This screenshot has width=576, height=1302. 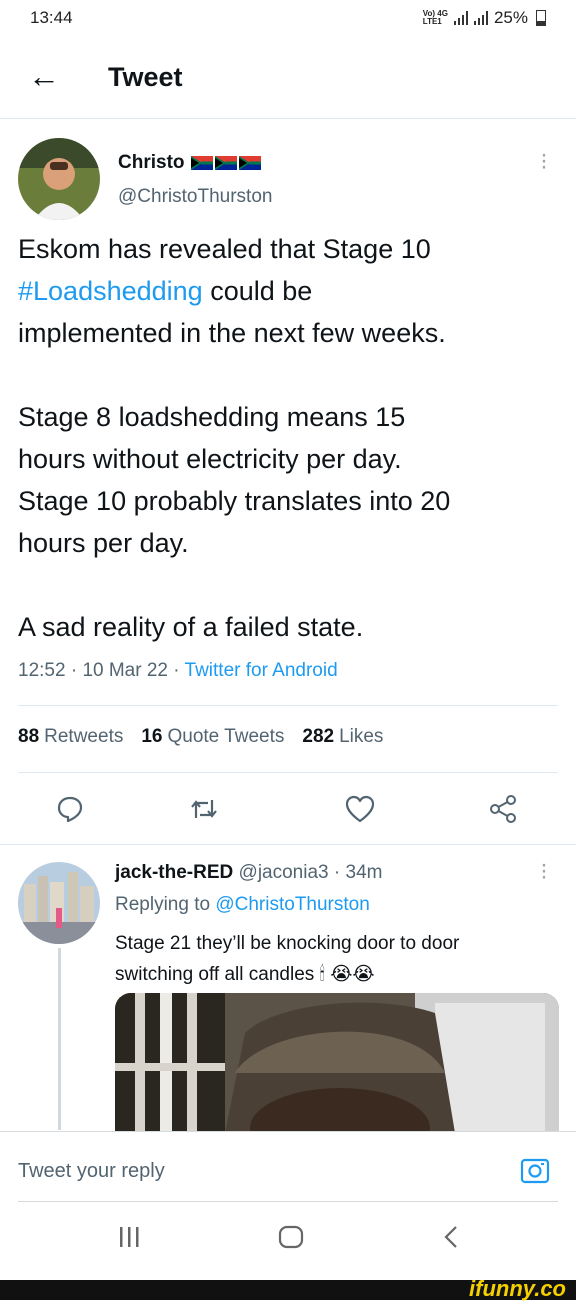 I want to click on reply-header: jack-the-RED @jaconia3 · 34m, so click(x=249, y=872).